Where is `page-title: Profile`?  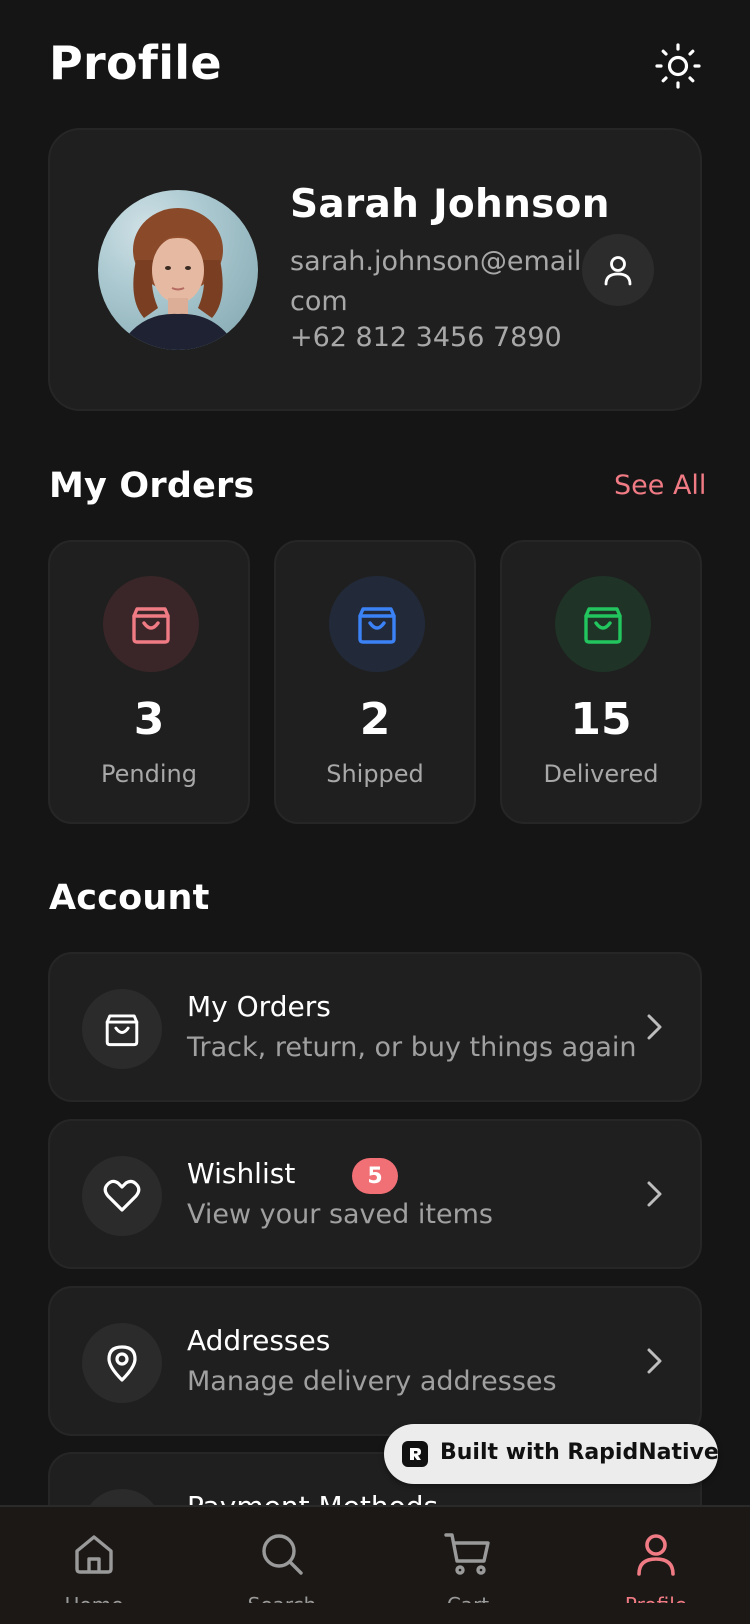 page-title: Profile is located at coordinates (135, 63).